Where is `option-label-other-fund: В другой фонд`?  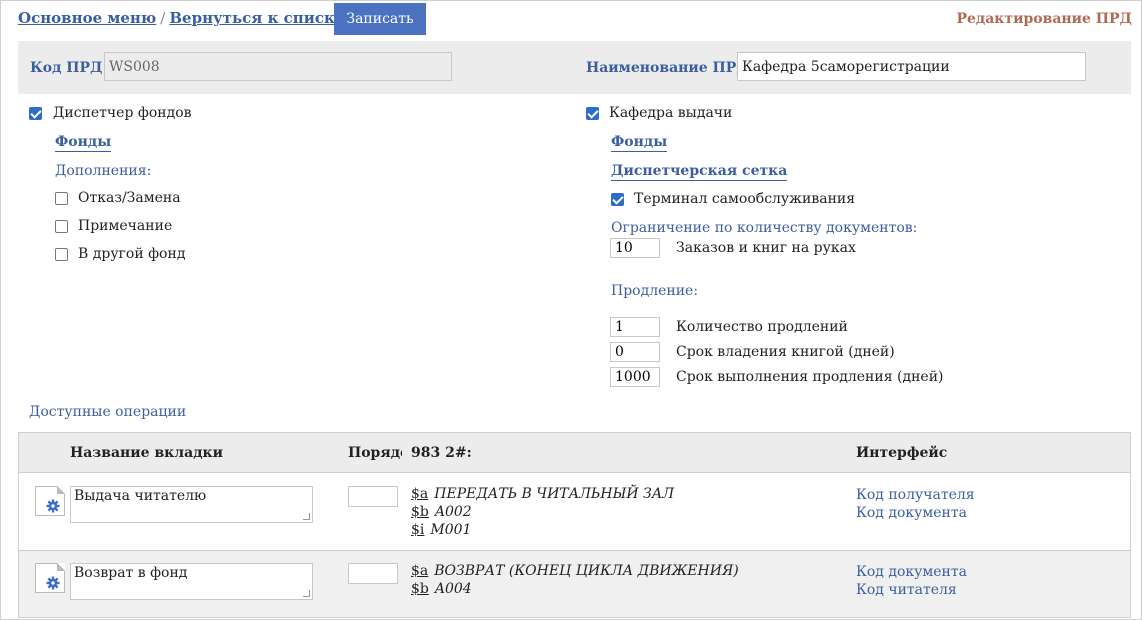 option-label-other-fund: В другой фонд is located at coordinates (132, 254).